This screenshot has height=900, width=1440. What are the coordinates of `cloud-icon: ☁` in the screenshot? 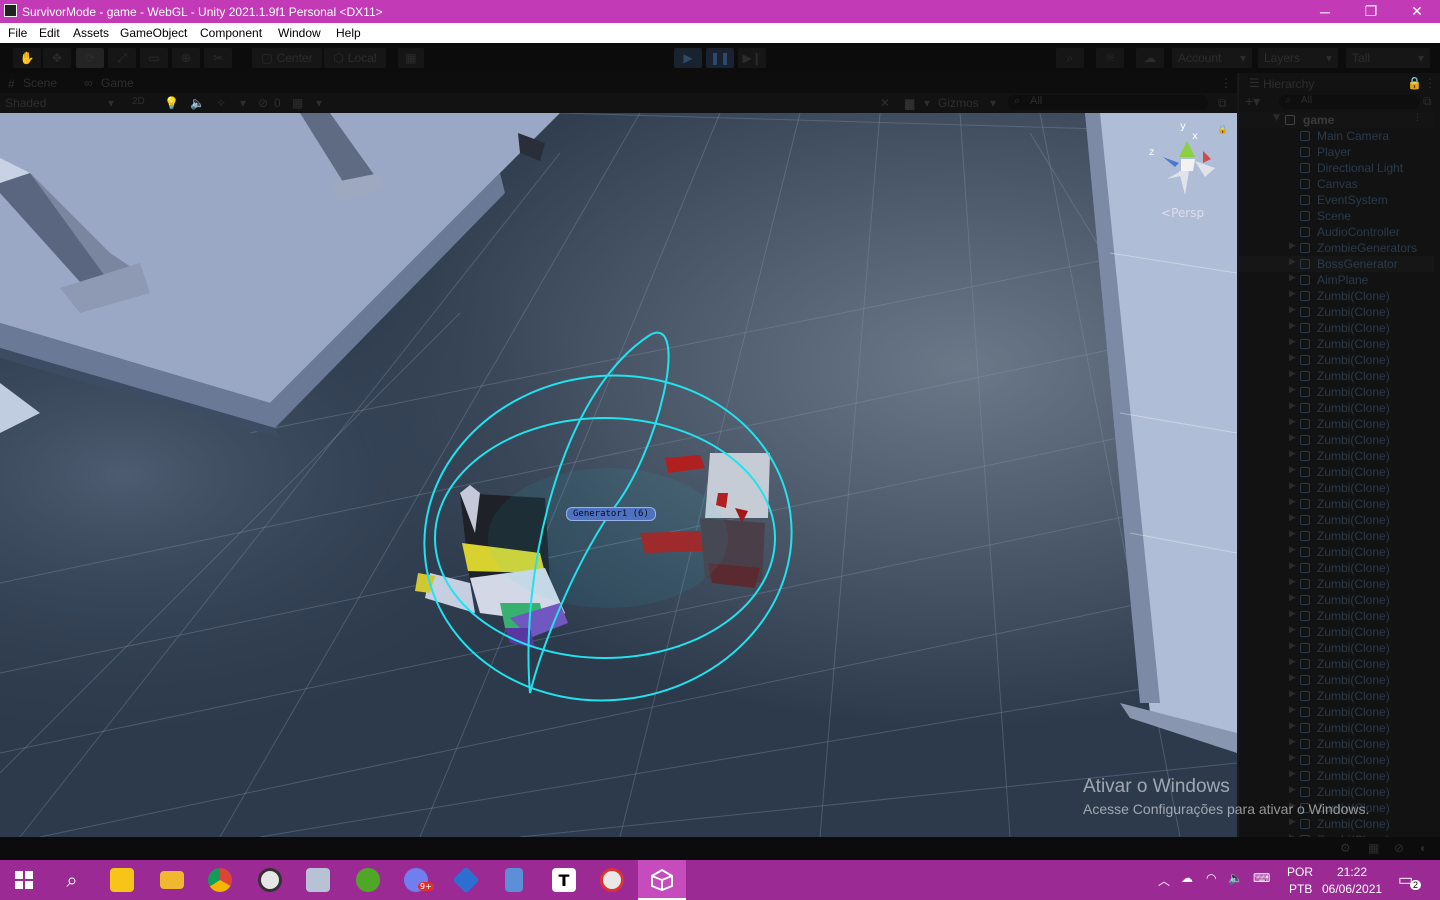 It's located at (1150, 58).